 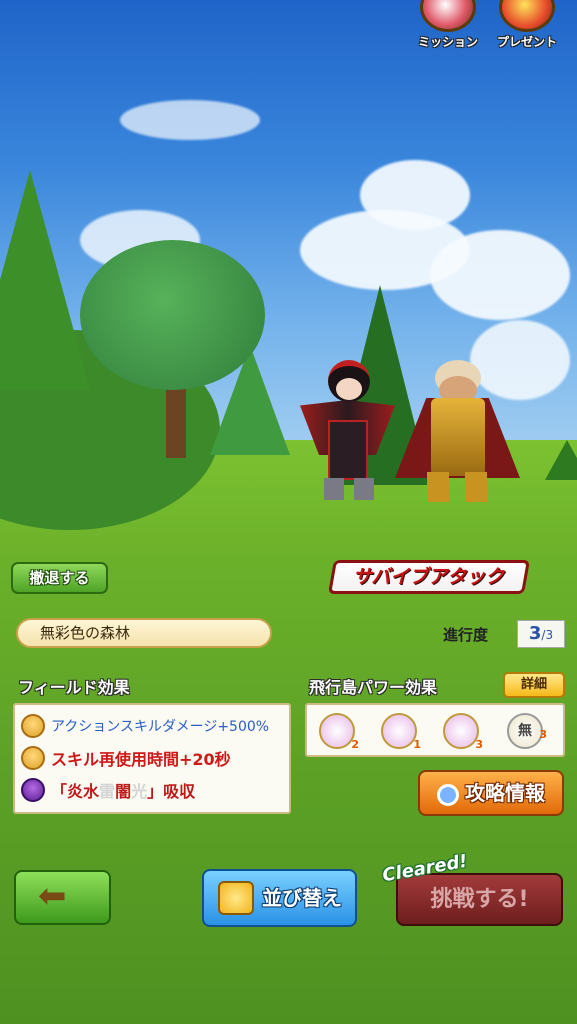 I want to click on field-effect-text: アクションスキルダメージ+500%, so click(x=160, y=727).